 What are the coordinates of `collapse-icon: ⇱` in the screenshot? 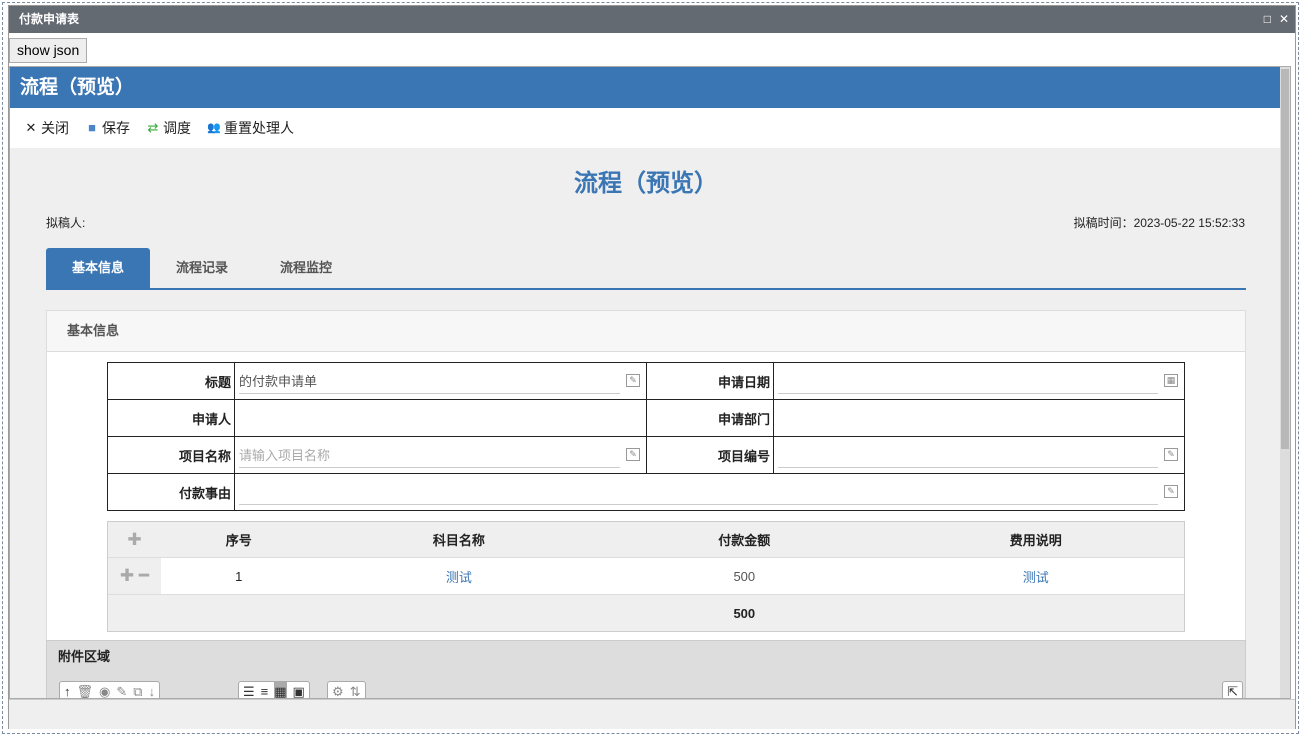 It's located at (1232, 691).